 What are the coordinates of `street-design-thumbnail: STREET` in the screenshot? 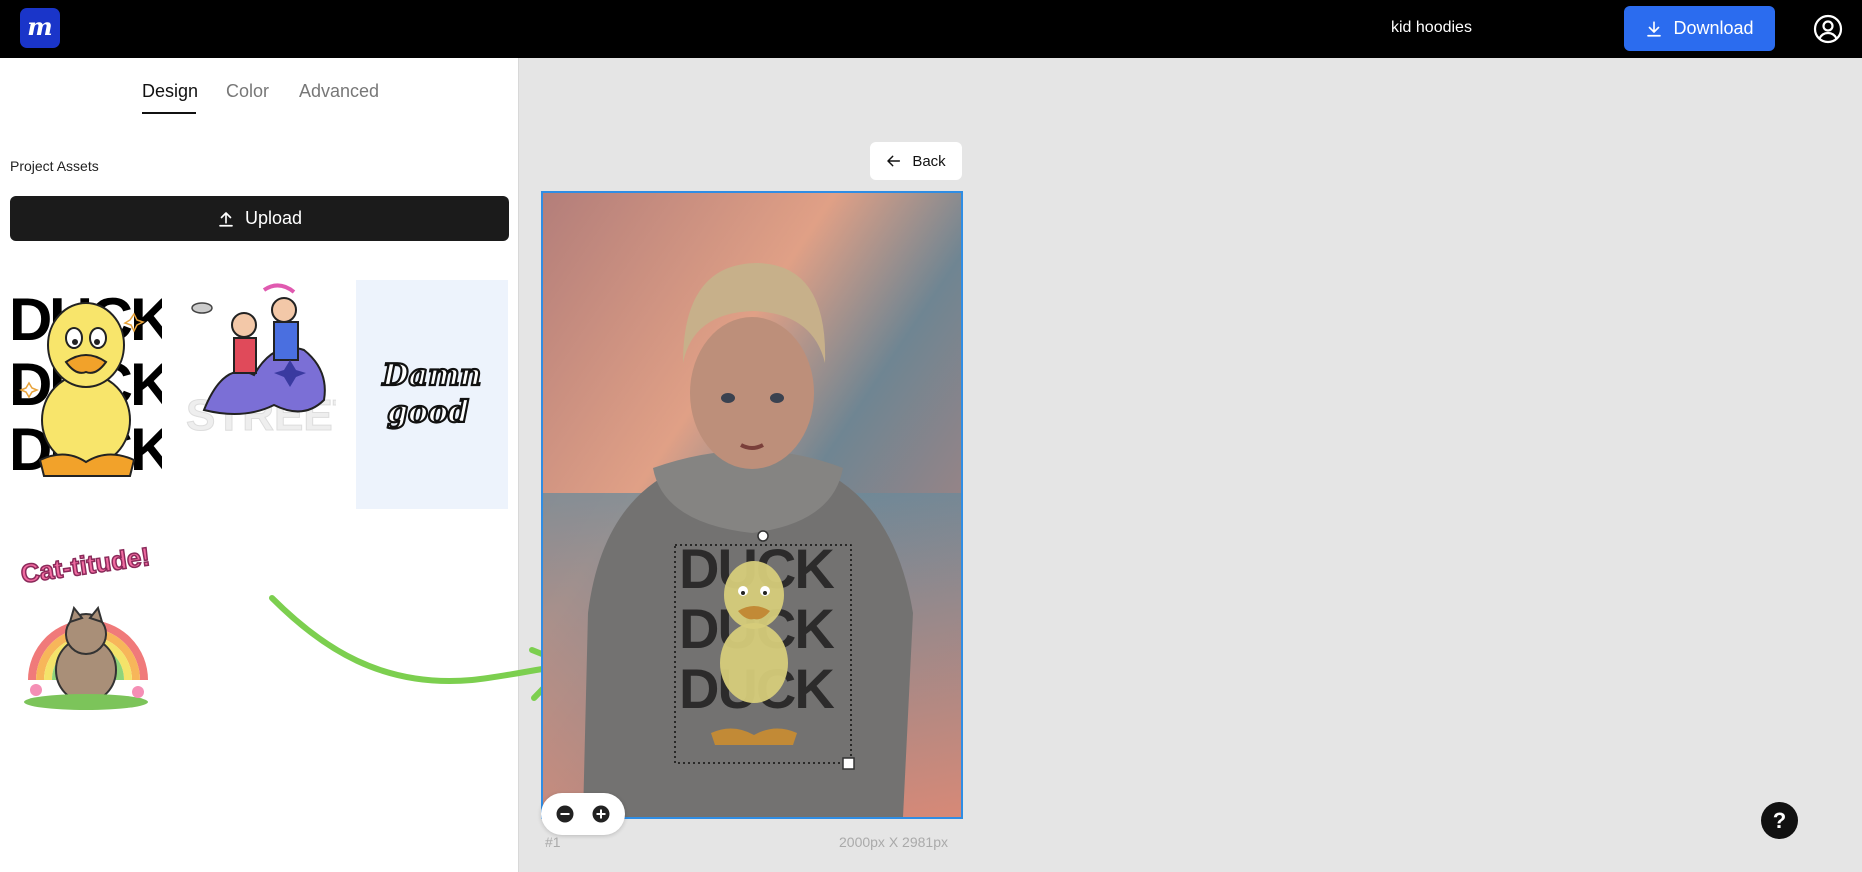 It's located at (261, 361).